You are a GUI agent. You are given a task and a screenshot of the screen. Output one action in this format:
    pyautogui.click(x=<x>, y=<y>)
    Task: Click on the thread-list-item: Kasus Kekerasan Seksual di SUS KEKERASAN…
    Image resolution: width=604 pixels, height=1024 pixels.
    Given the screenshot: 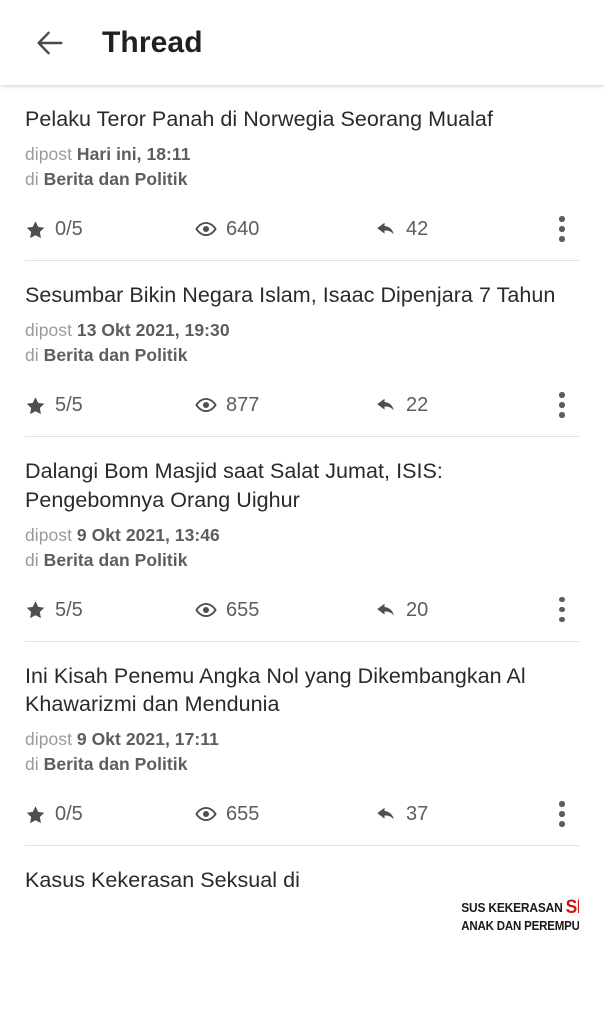 What is the action you would take?
    pyautogui.click(x=302, y=905)
    